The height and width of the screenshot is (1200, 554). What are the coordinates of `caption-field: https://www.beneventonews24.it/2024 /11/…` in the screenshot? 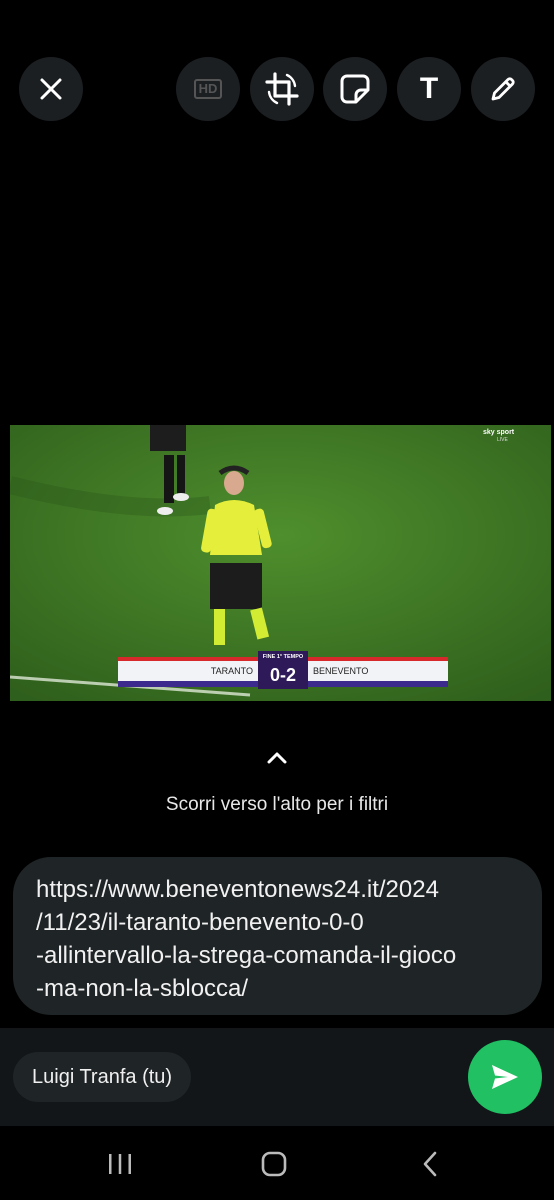 It's located at (277, 936).